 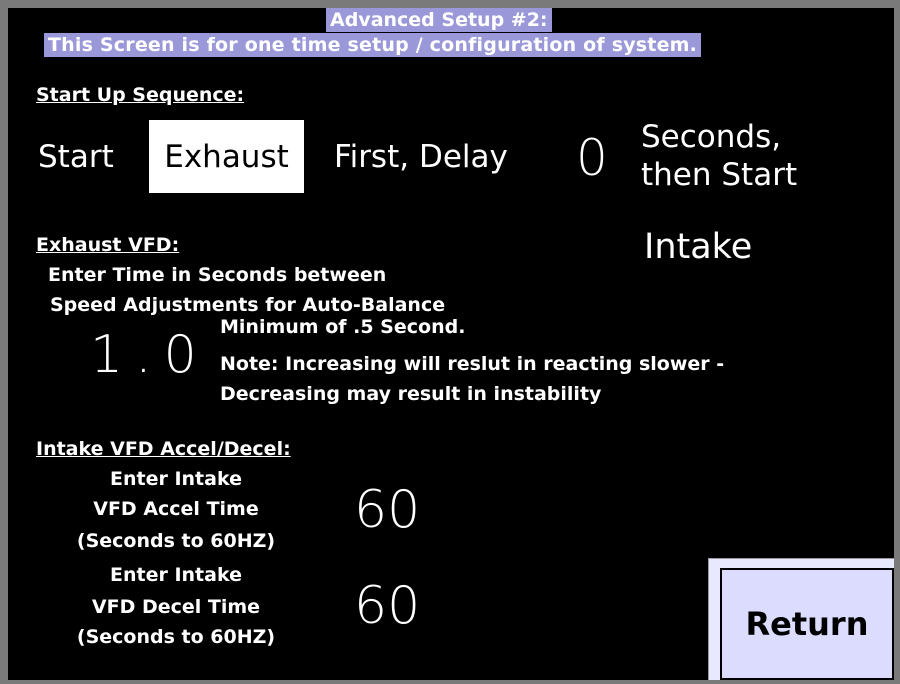 I want to click on decel-label-line3: (Seconds to 60HZ), so click(x=176, y=637).